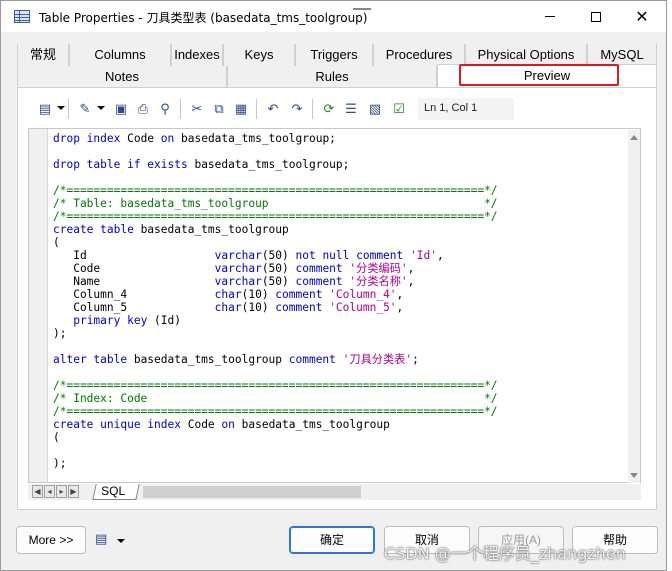 Image resolution: width=672 pixels, height=571 pixels. I want to click on ok-button: 确定, so click(332, 540).